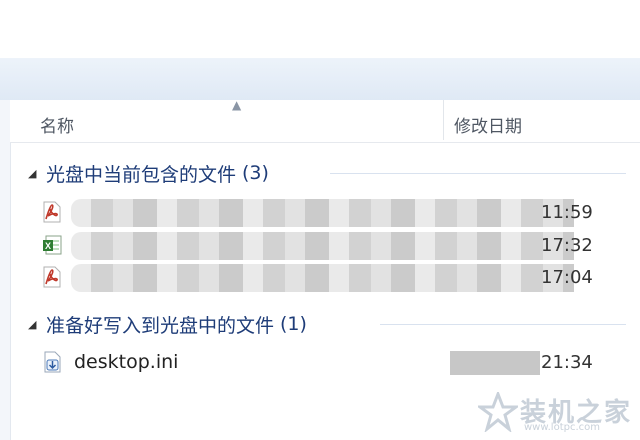 This screenshot has width=640, height=440. Describe the element at coordinates (236, 105) in the screenshot. I see `sort-ascending-icon: ▲` at that location.